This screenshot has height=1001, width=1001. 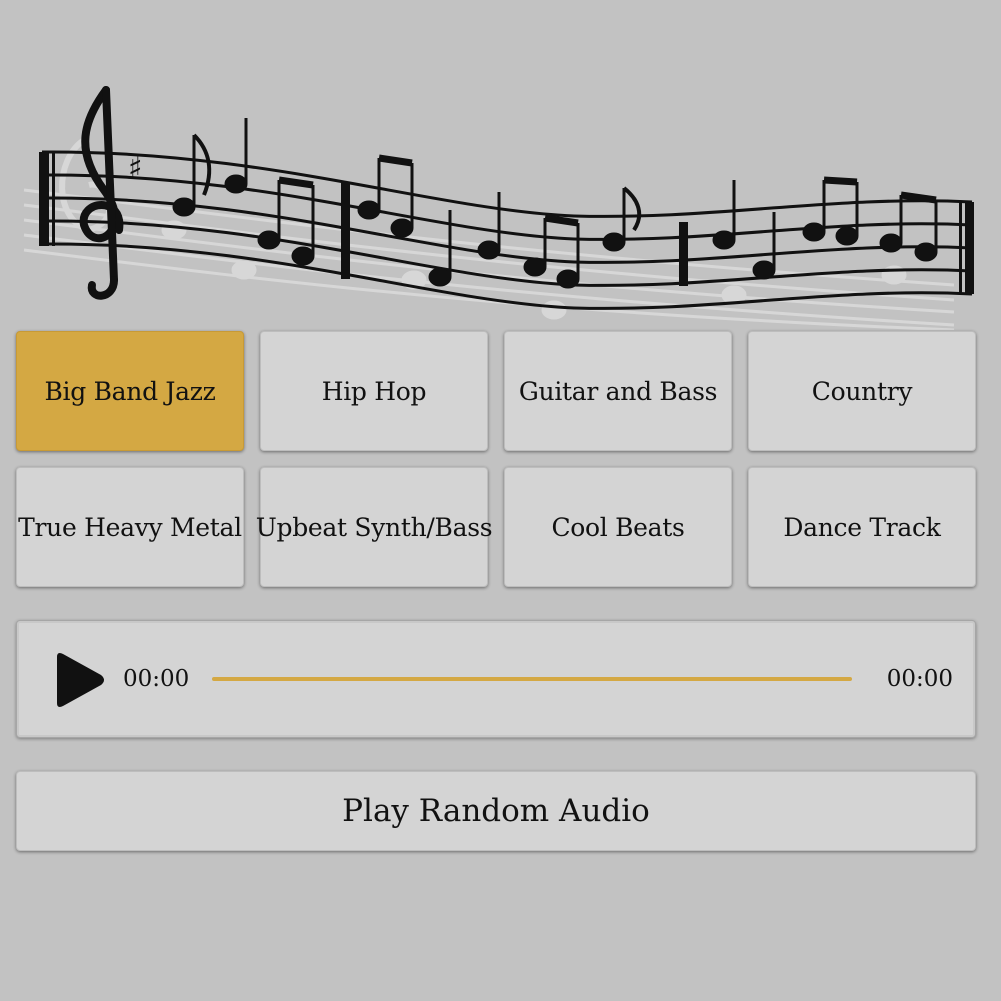 What do you see at coordinates (618, 527) in the screenshot?
I see `genre-button-cool-beats: Cool Beats` at bounding box center [618, 527].